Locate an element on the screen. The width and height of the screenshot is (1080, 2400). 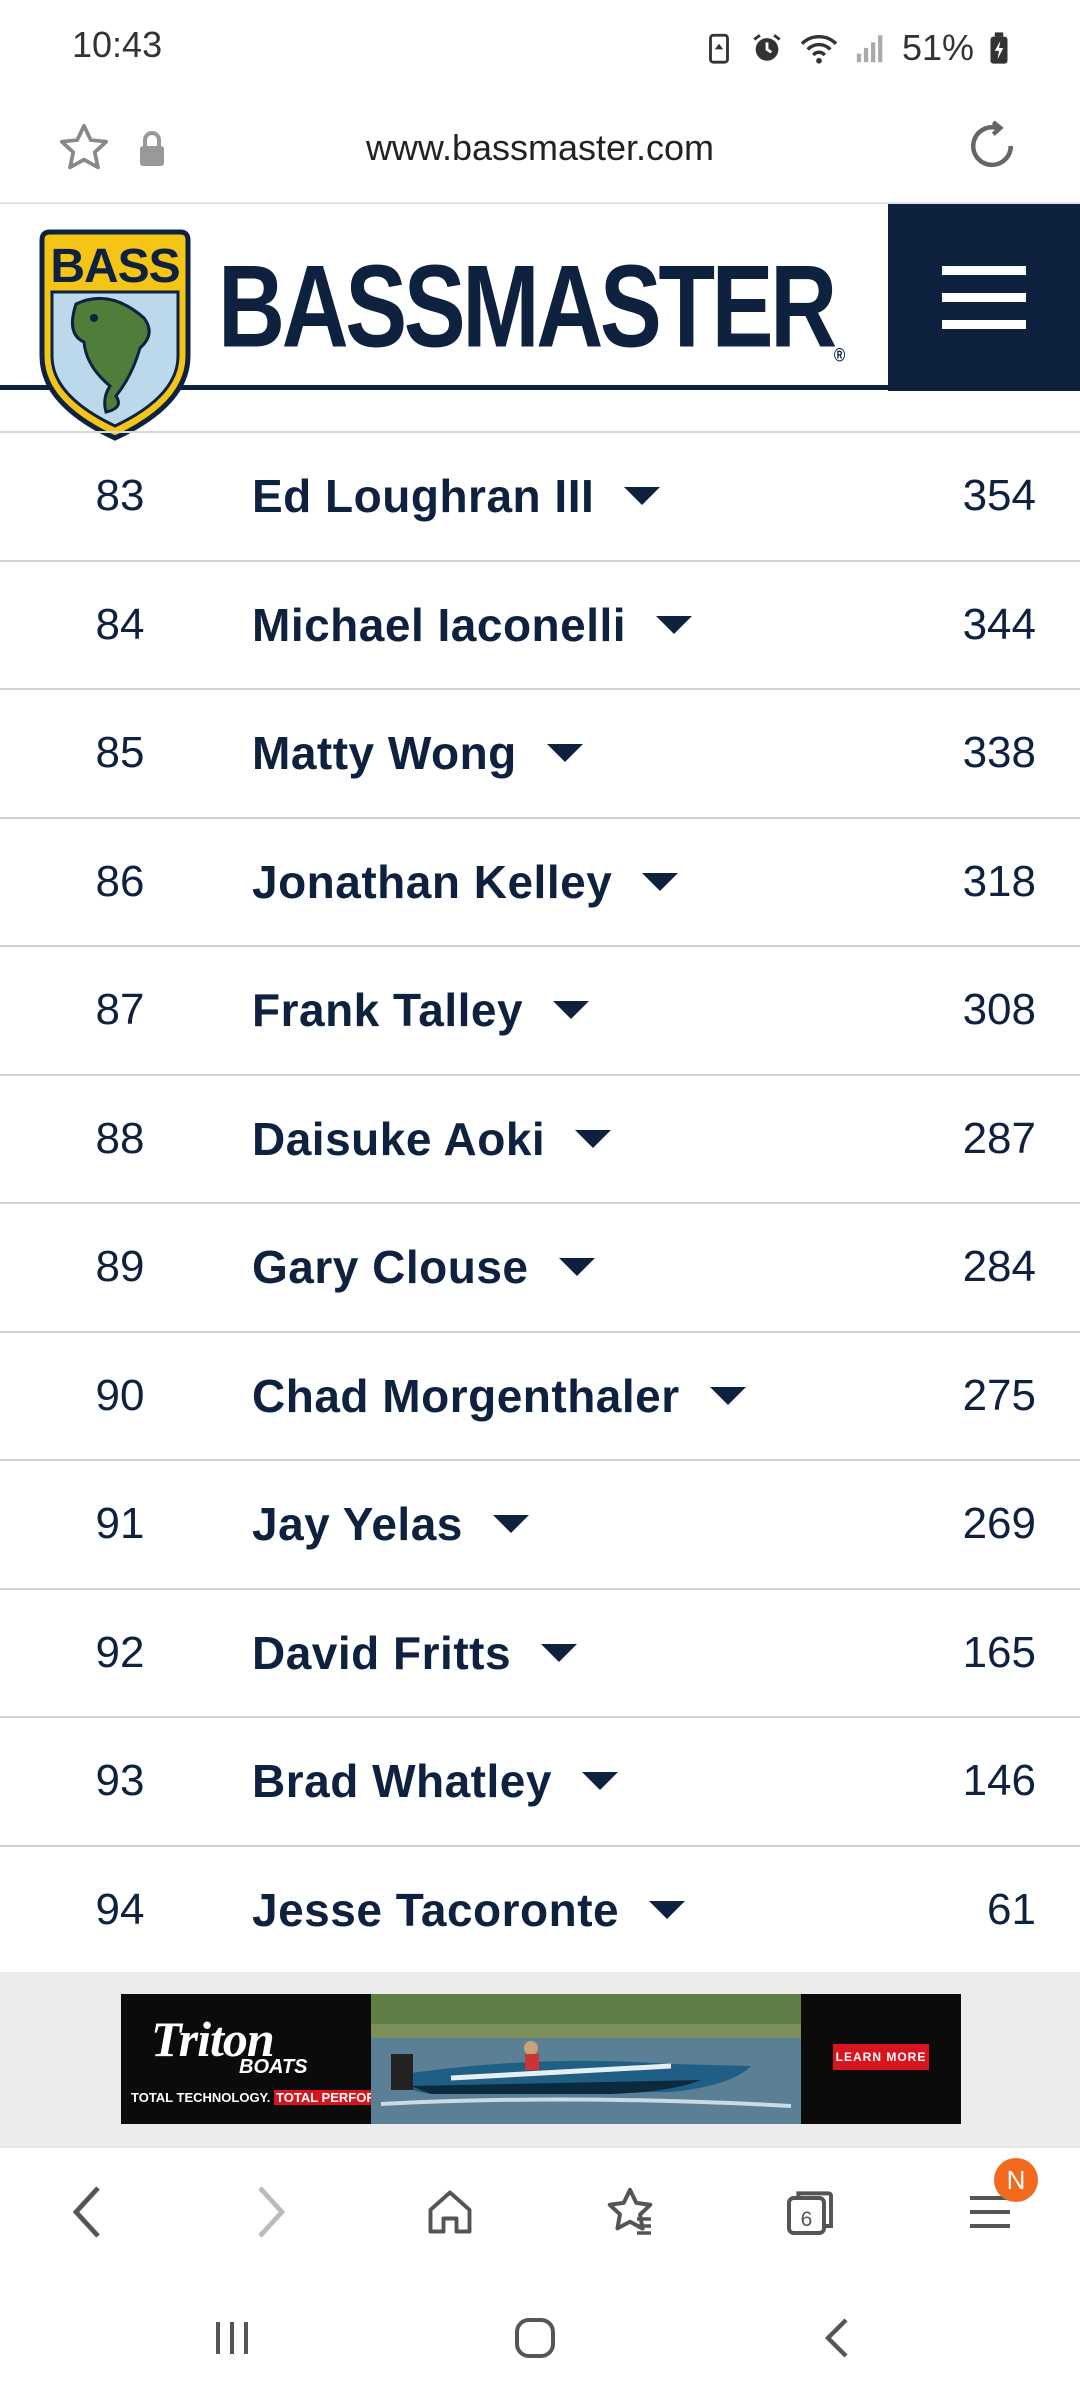
angler-name: Ed Loughran III is located at coordinates (423, 496).